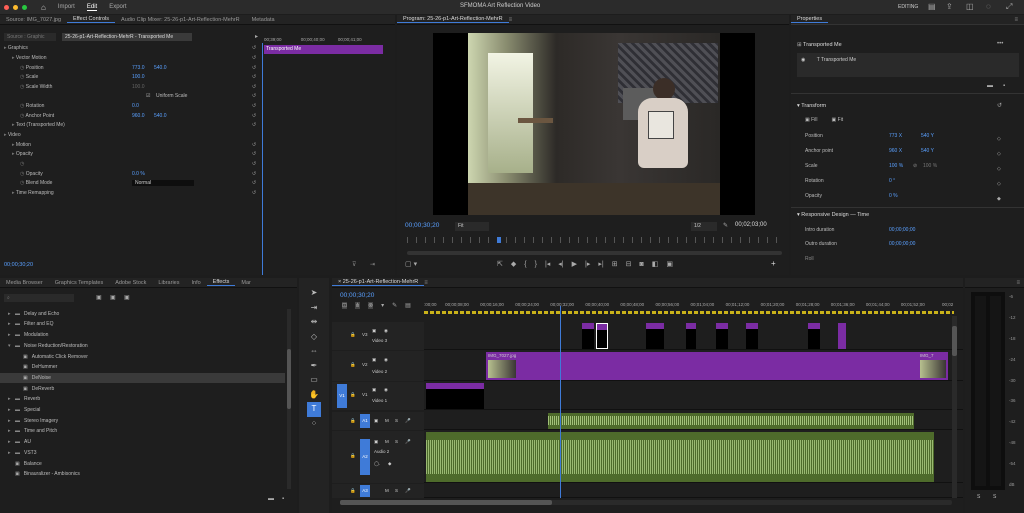  I want to click on safe-margins-icon: ▢, so click(408, 264).